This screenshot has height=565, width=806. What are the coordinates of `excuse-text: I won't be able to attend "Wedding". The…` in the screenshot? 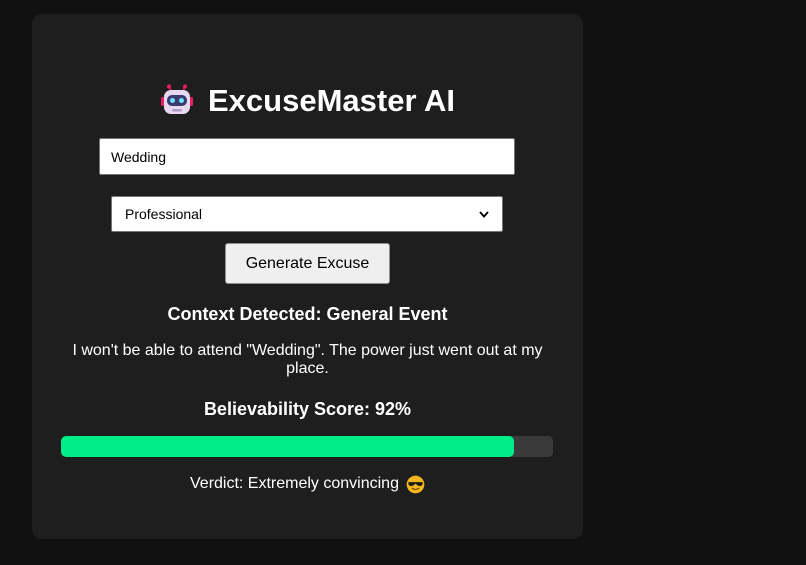 It's located at (307, 359).